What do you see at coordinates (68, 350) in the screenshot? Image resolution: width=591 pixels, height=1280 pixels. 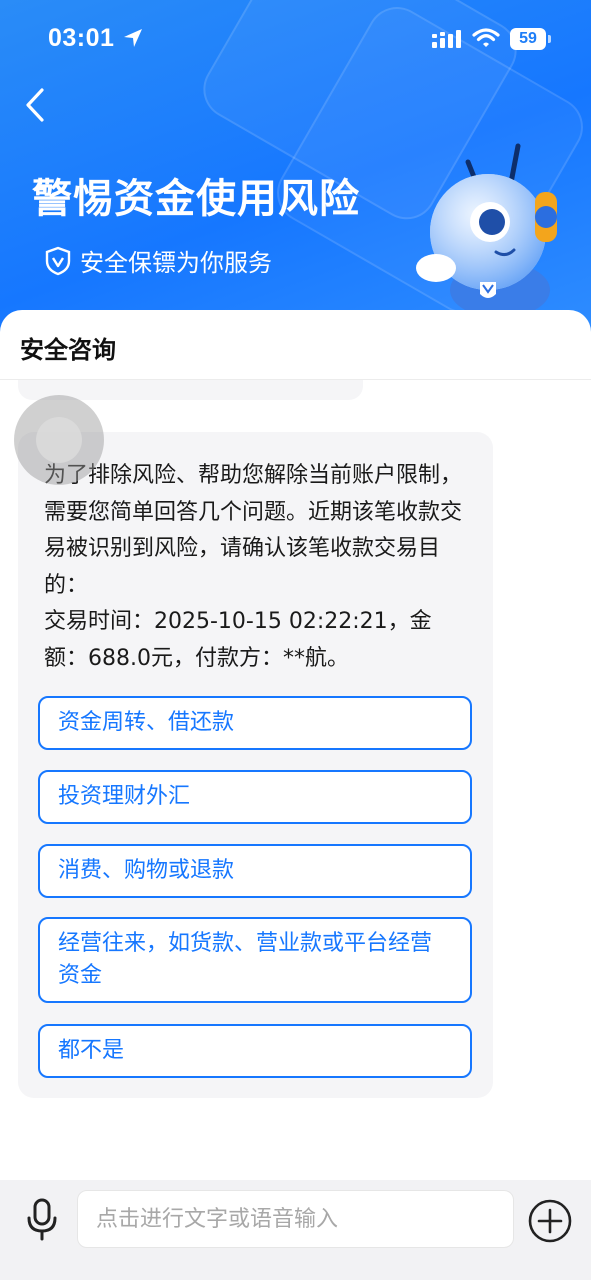 I see `panel-title: 安全咨询` at bounding box center [68, 350].